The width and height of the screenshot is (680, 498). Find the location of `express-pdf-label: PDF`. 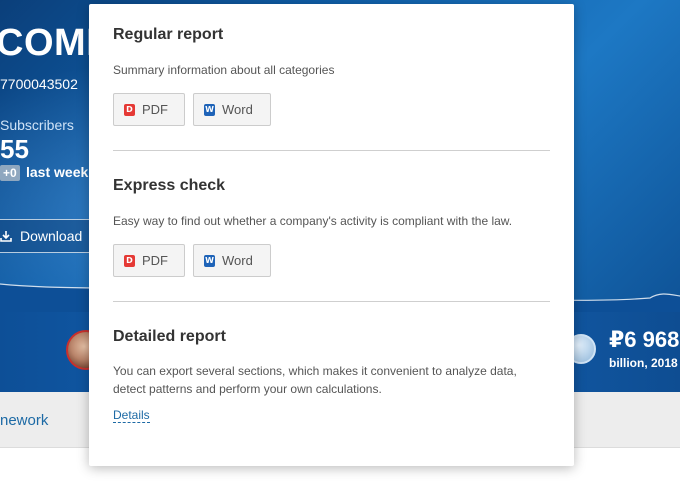

express-pdf-label: PDF is located at coordinates (155, 260).